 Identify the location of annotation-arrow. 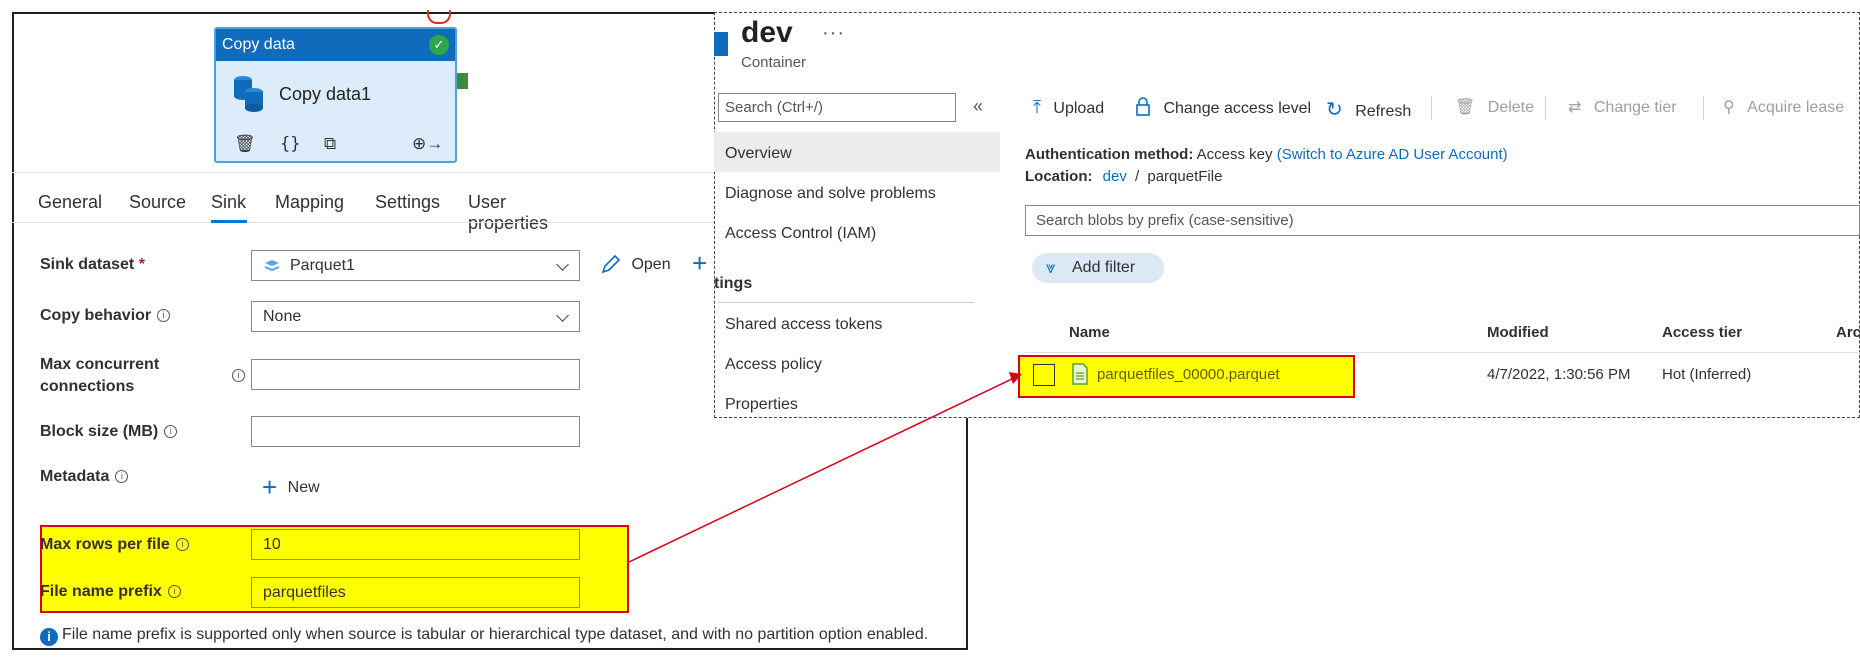
(825, 467).